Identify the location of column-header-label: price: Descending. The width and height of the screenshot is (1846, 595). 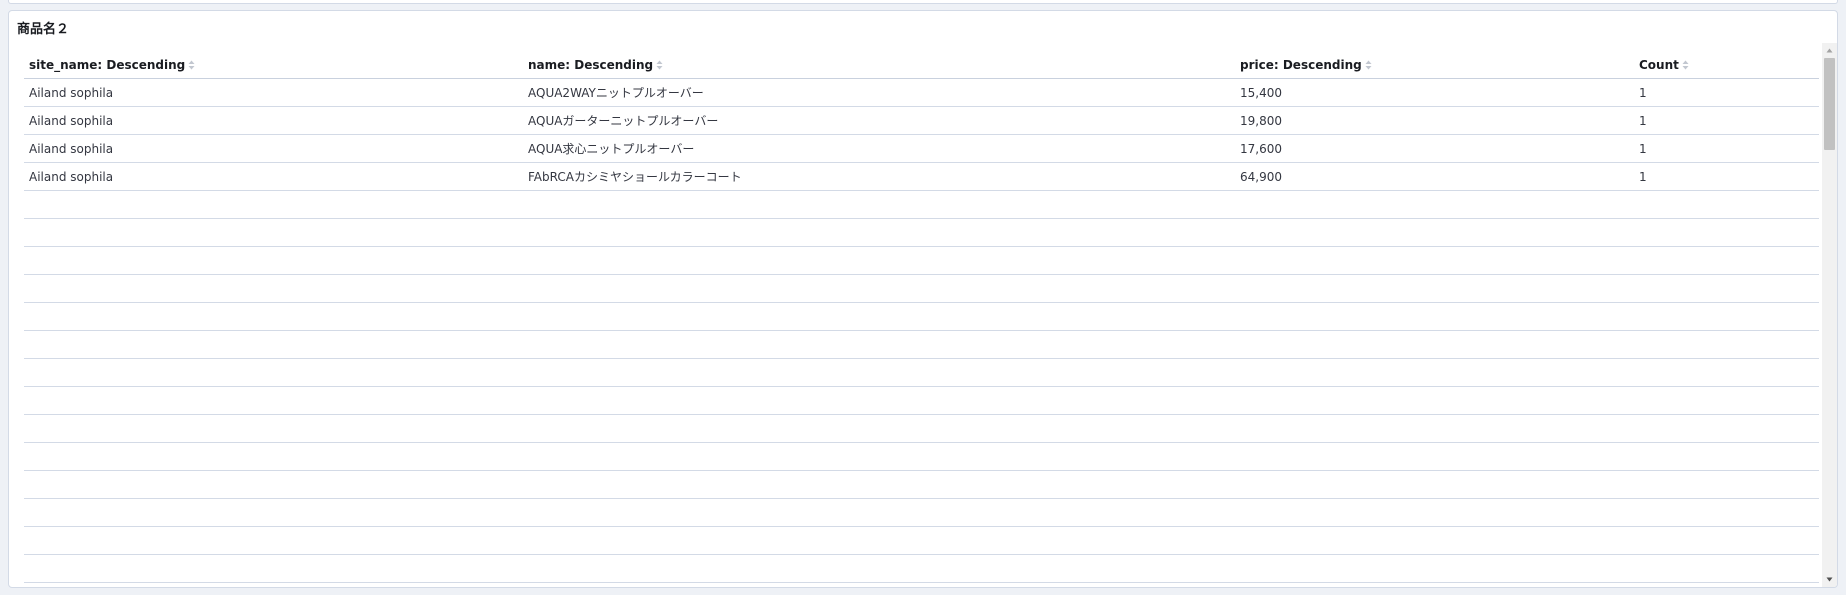
(1301, 64).